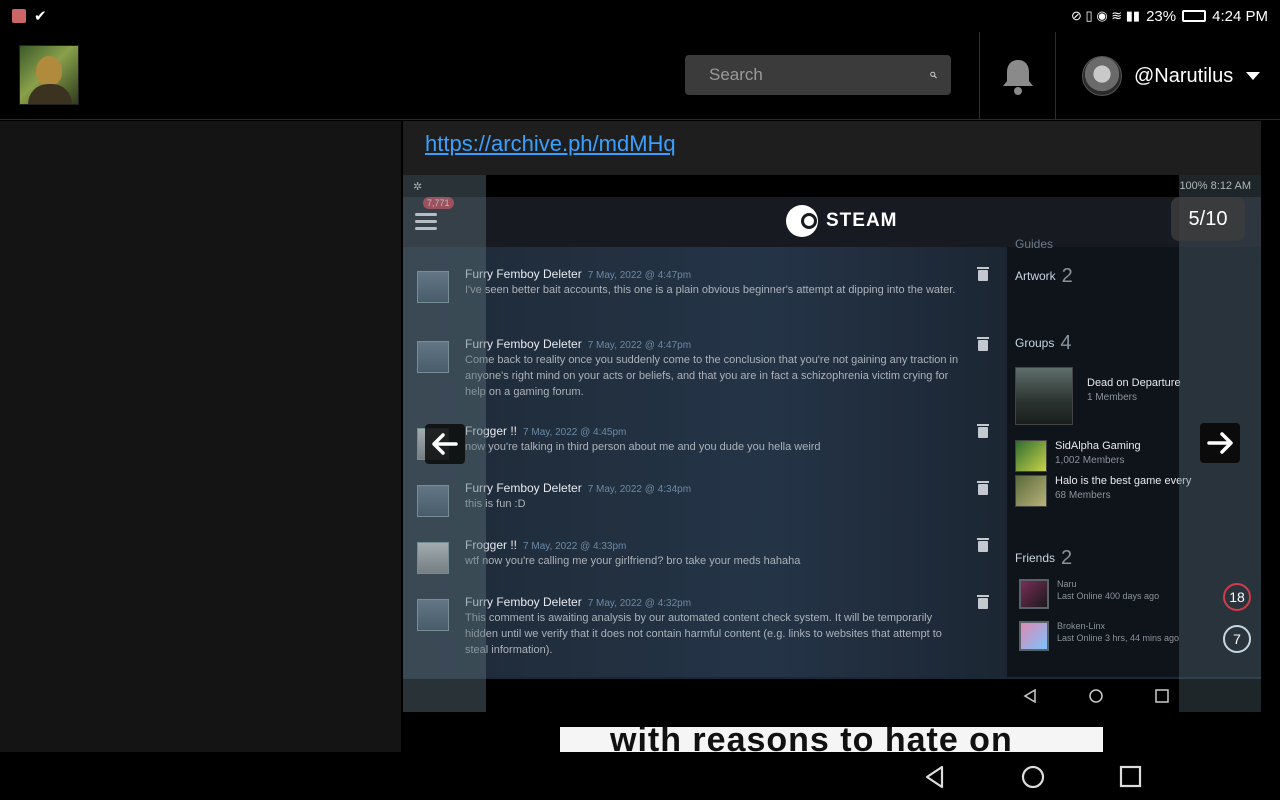 This screenshot has height=800, width=1280. I want to click on comment-date: 7 May, 2022 @ 4:32pm, so click(639, 603).